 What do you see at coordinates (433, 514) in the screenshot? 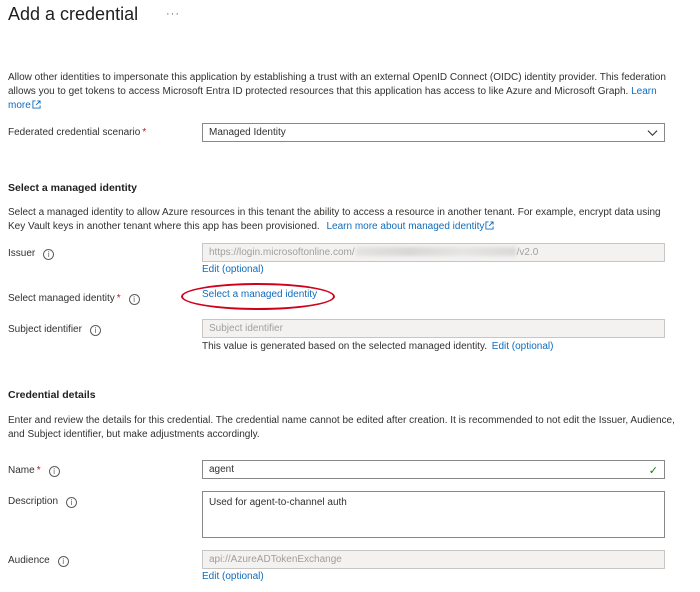
I see `description-textarea: Used for agent-to-channel auth` at bounding box center [433, 514].